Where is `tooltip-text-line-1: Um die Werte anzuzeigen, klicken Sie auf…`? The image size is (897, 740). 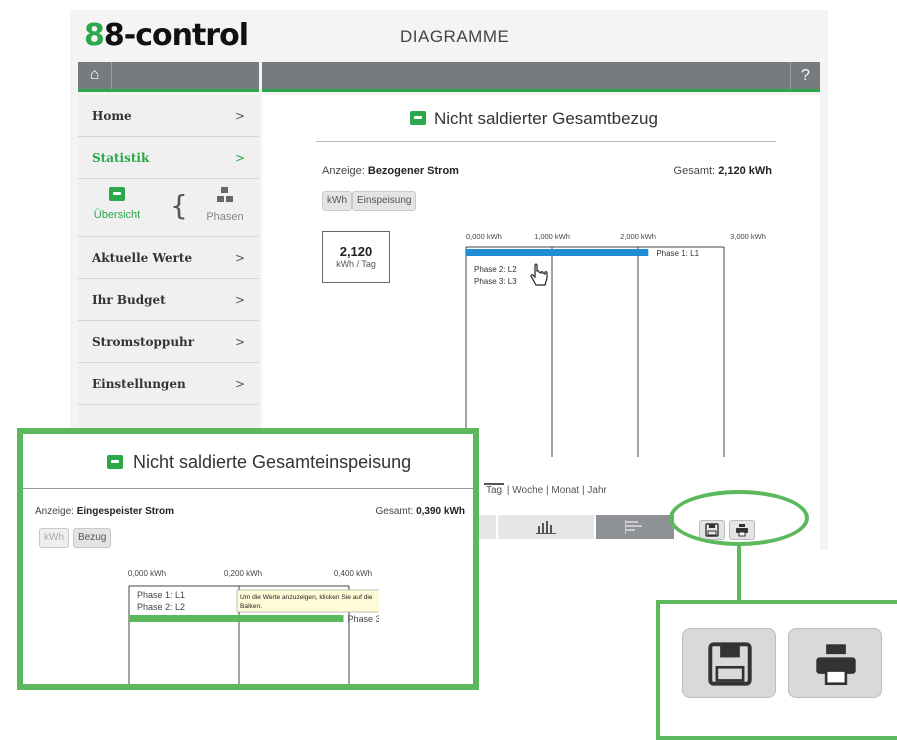 tooltip-text-line-1: Um die Werte anzuzeigen, klicken Sie auf… is located at coordinates (306, 597).